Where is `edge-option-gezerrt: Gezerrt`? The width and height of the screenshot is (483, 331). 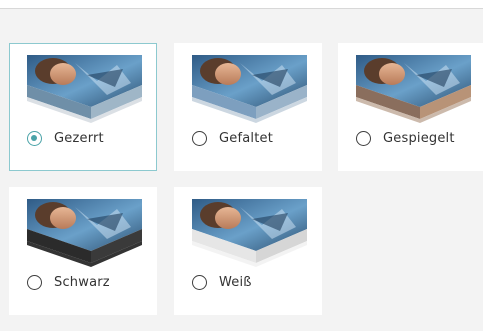 edge-option-gezerrt: Gezerrt is located at coordinates (83, 107).